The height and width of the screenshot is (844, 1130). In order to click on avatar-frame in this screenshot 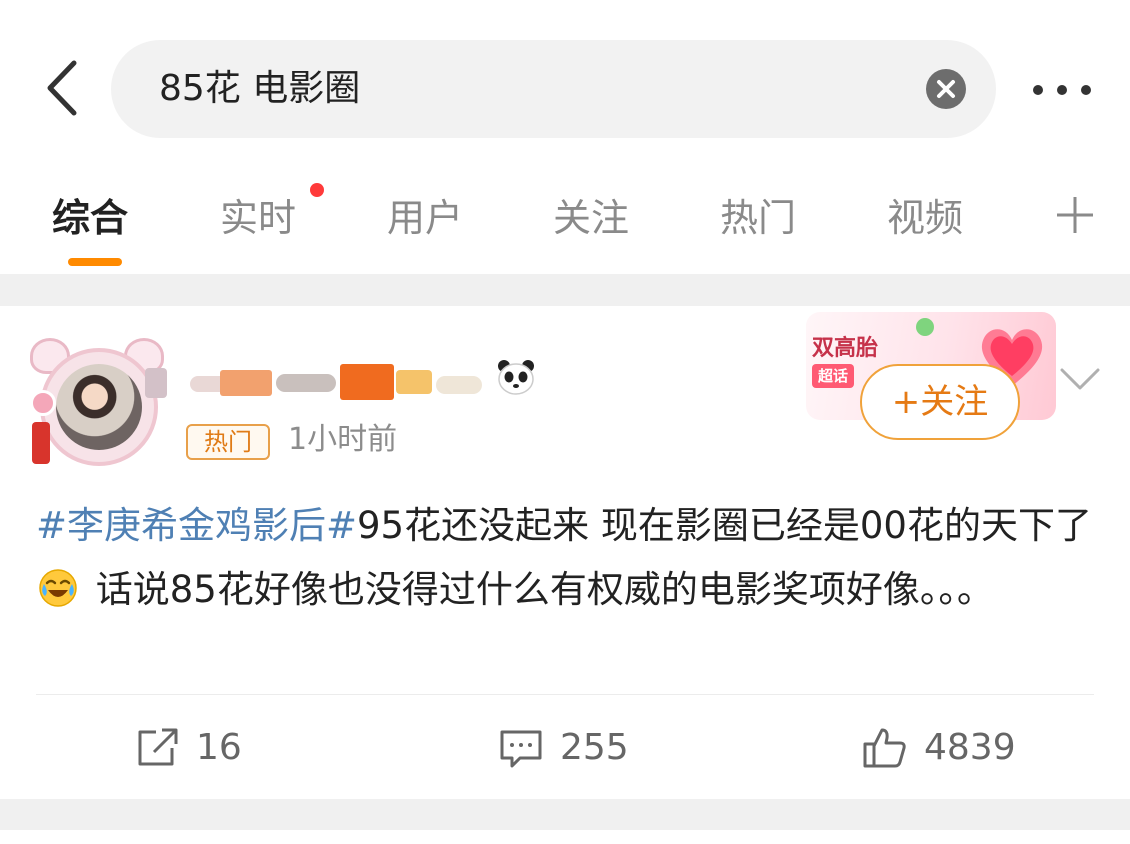, I will do `click(99, 407)`.